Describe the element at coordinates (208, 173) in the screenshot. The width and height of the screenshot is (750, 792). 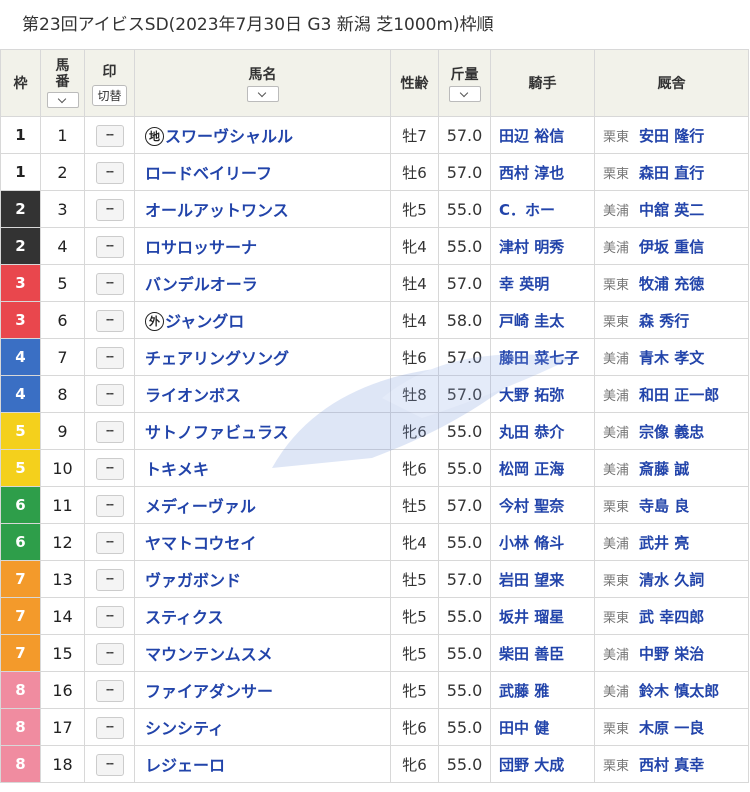
I see `horse-name-link: ロードベイリーフ` at that location.